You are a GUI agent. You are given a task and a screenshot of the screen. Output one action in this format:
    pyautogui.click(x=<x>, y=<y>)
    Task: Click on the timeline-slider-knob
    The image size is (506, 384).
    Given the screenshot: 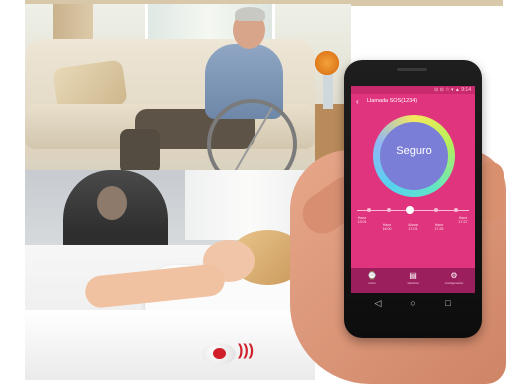 What is the action you would take?
    pyautogui.click(x=409, y=210)
    